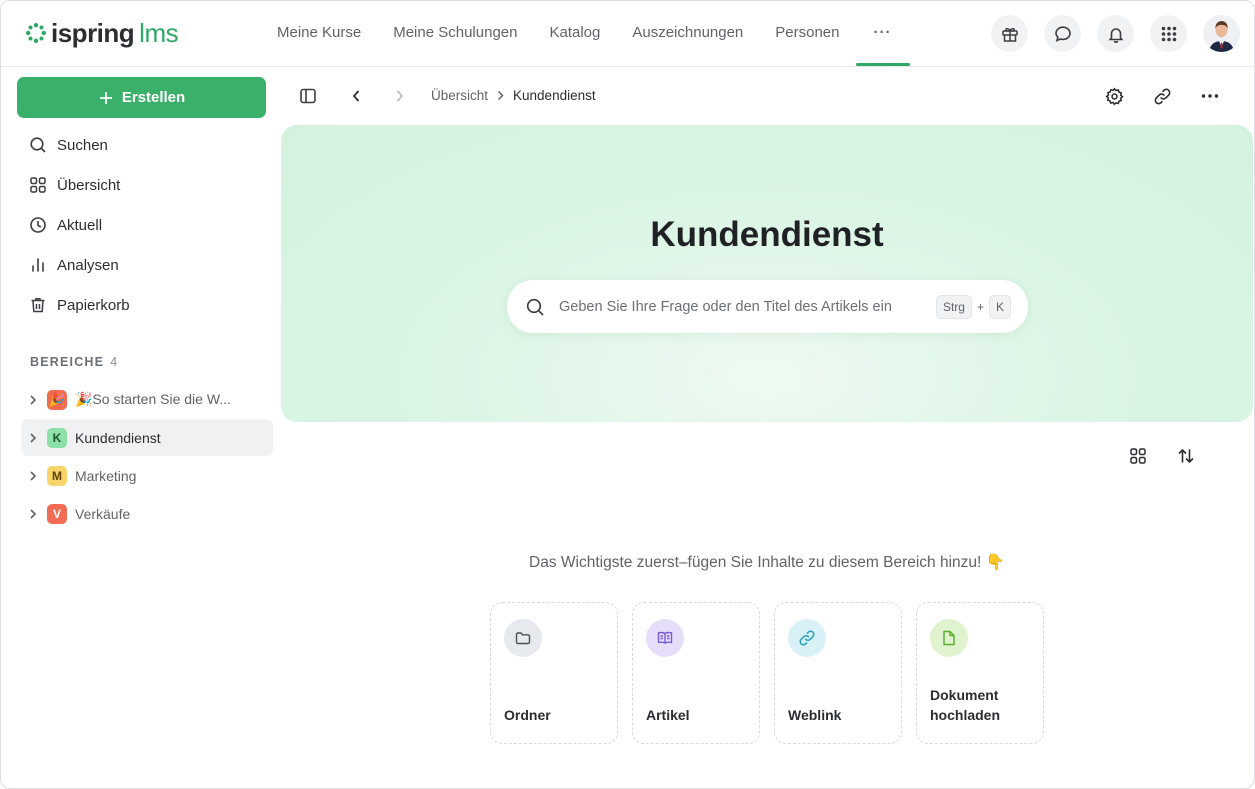 The width and height of the screenshot is (1255, 789). I want to click on breadcrumb-overview: Übersicht, so click(459, 95).